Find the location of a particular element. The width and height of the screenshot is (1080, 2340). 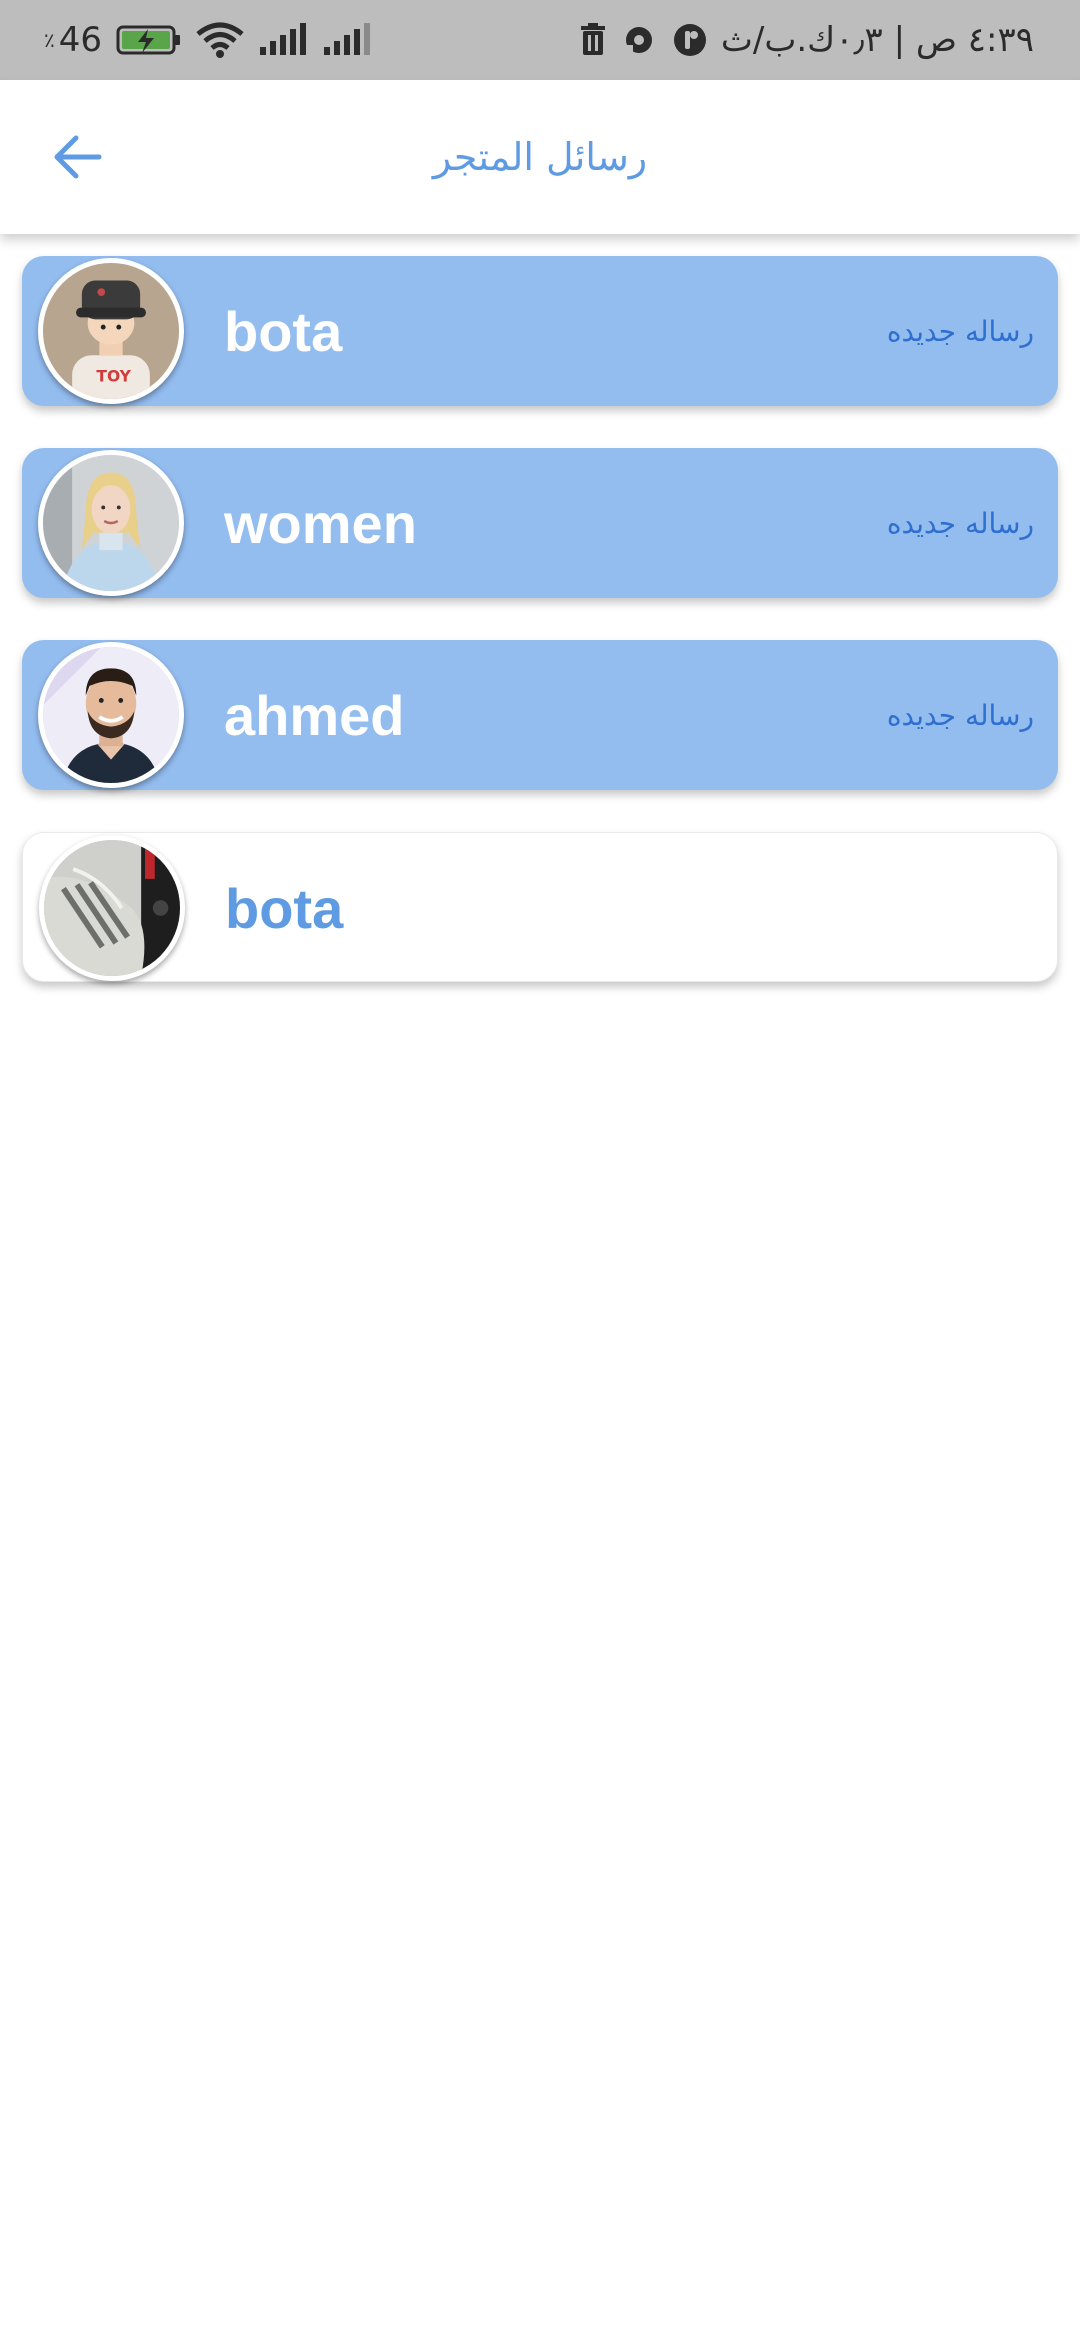

battery-percent-sign: ٪ is located at coordinates (49, 40).